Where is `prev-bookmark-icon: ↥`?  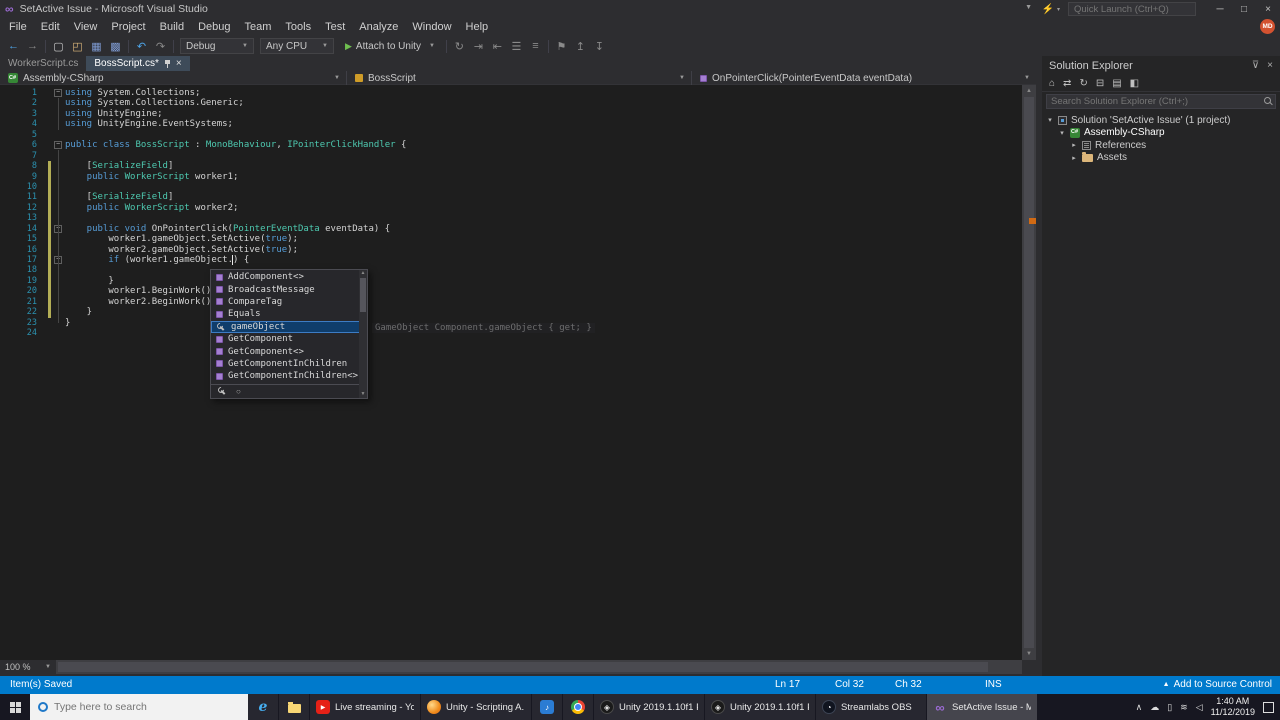 prev-bookmark-icon: ↥ is located at coordinates (580, 46).